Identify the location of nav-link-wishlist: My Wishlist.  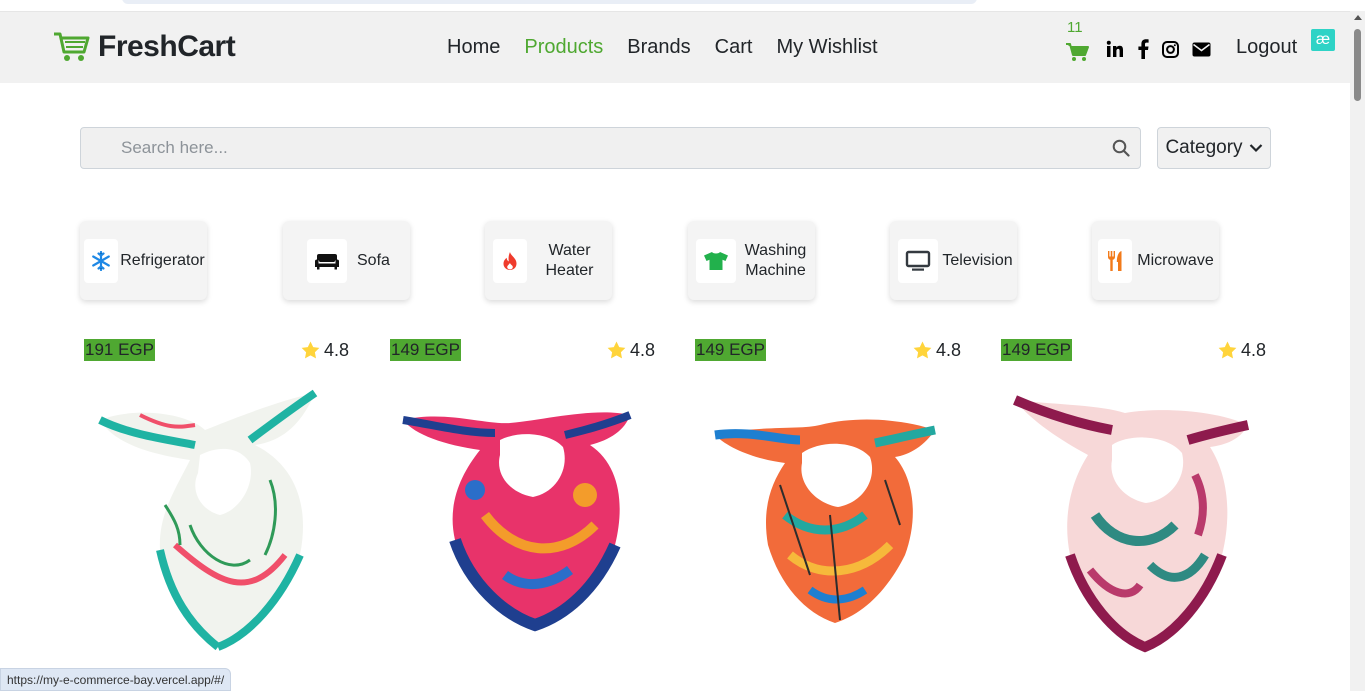
(826, 47).